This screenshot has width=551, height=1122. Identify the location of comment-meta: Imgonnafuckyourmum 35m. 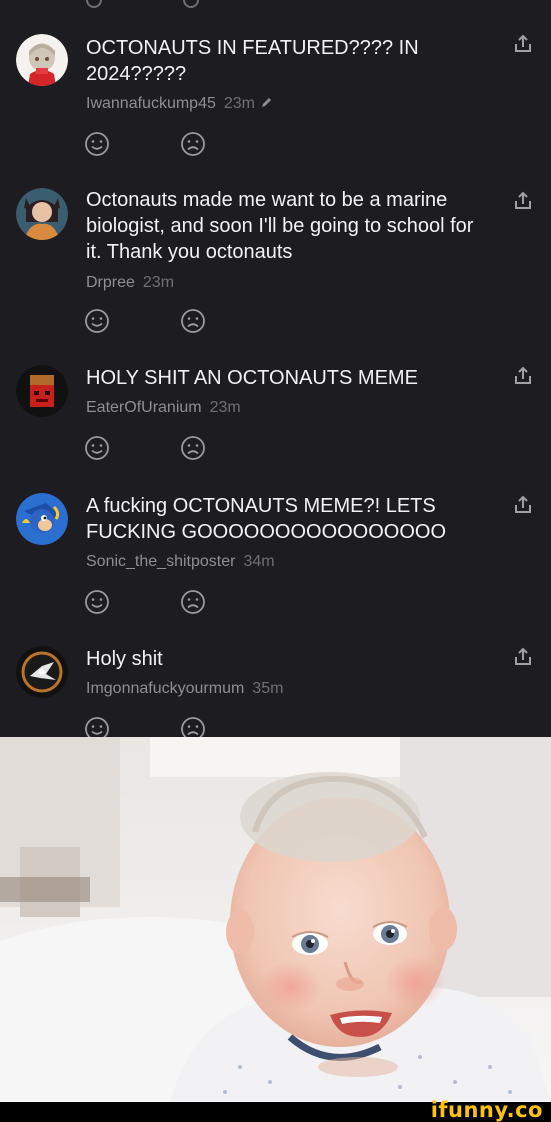
(184, 689).